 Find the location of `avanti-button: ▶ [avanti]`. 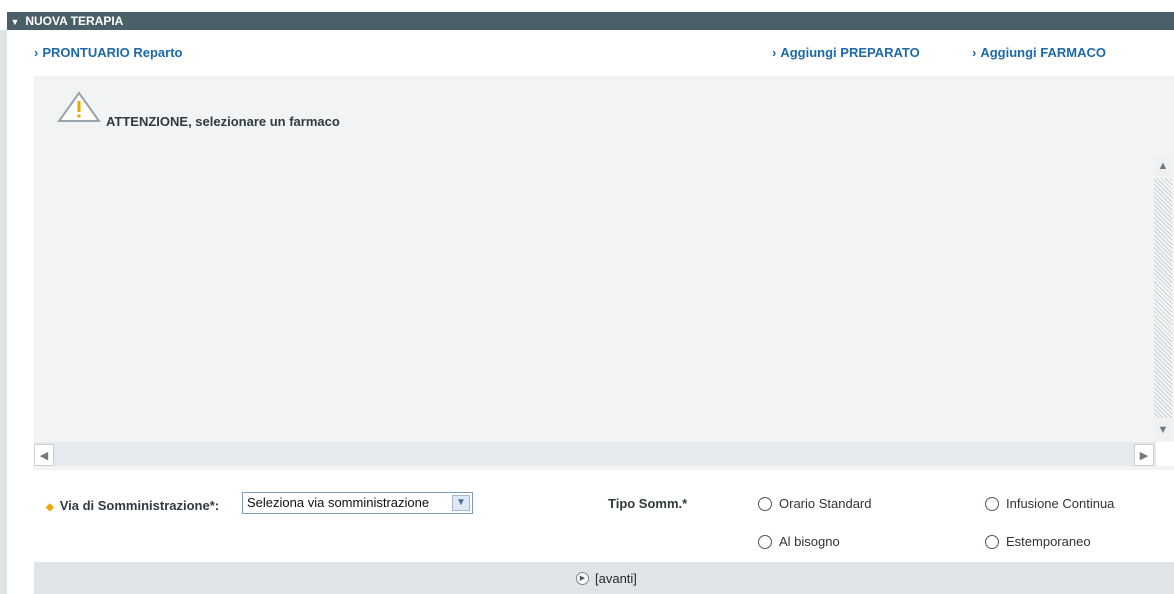

avanti-button: ▶ [avanti] is located at coordinates (606, 578).